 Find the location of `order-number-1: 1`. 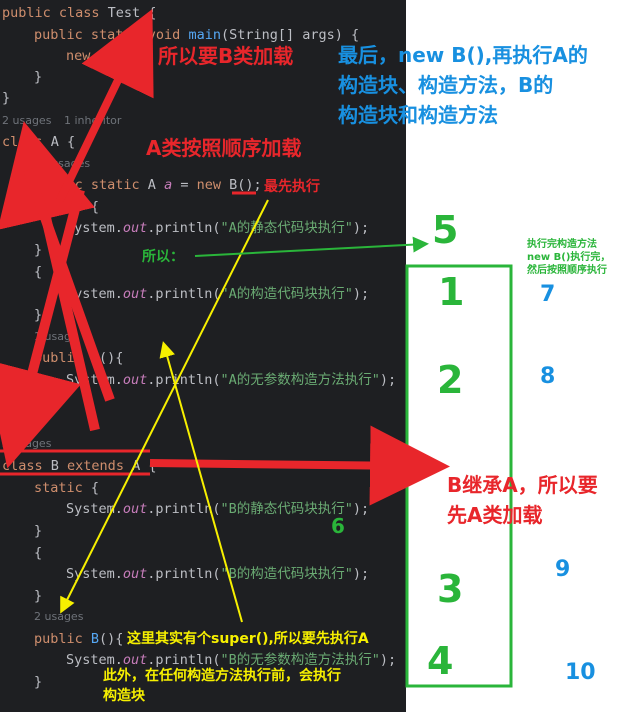

order-number-1: 1 is located at coordinates (451, 292).